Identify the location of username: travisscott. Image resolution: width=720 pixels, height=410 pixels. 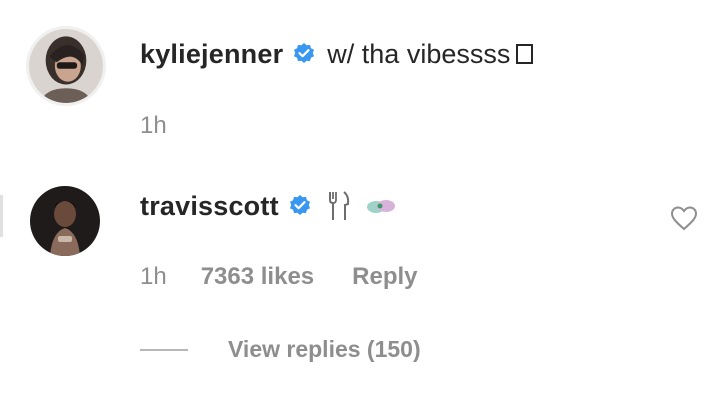
(209, 206).